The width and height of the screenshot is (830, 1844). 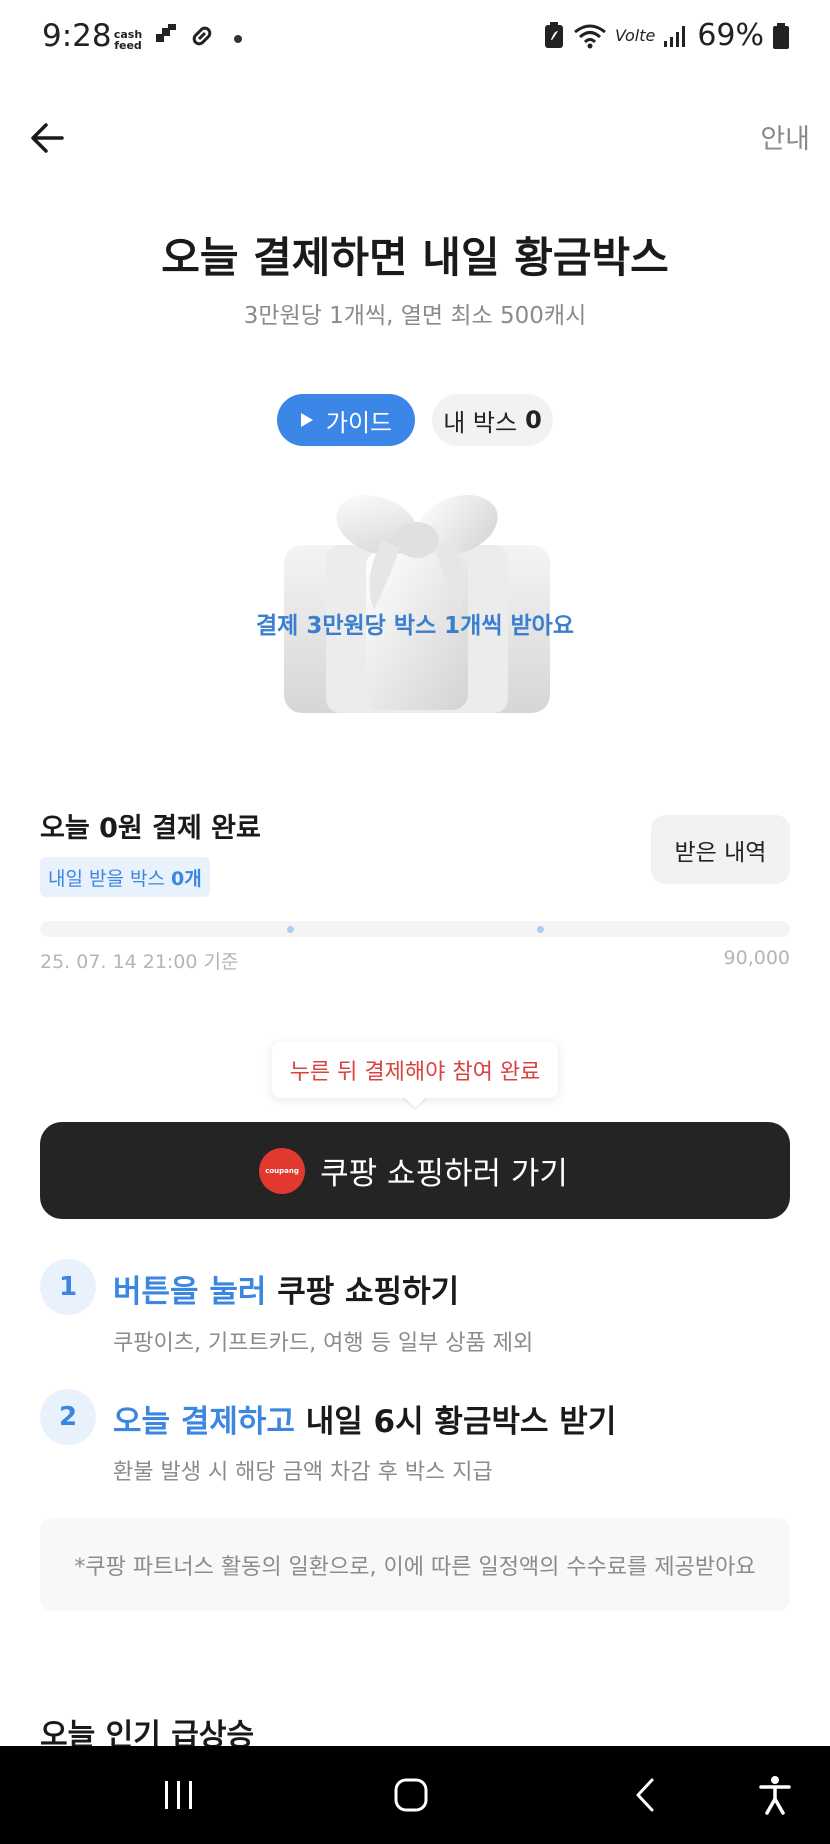 What do you see at coordinates (415, 257) in the screenshot?
I see `page-title: 오늘 결제하면 내일 황금박스` at bounding box center [415, 257].